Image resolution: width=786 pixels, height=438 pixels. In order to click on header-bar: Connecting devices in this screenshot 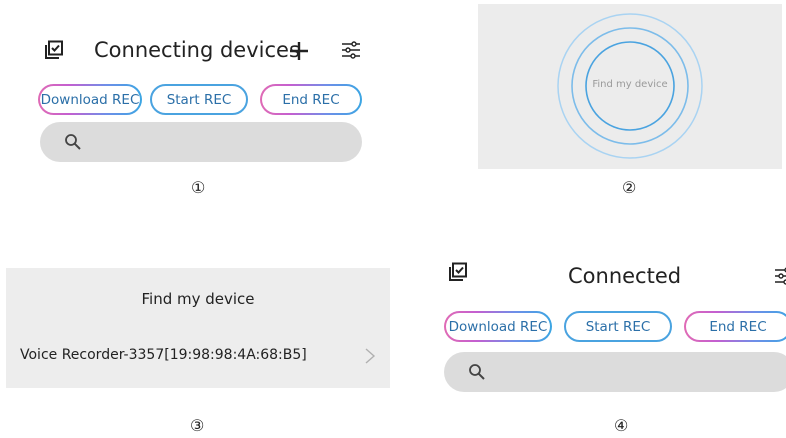, I will do `click(201, 53)`.